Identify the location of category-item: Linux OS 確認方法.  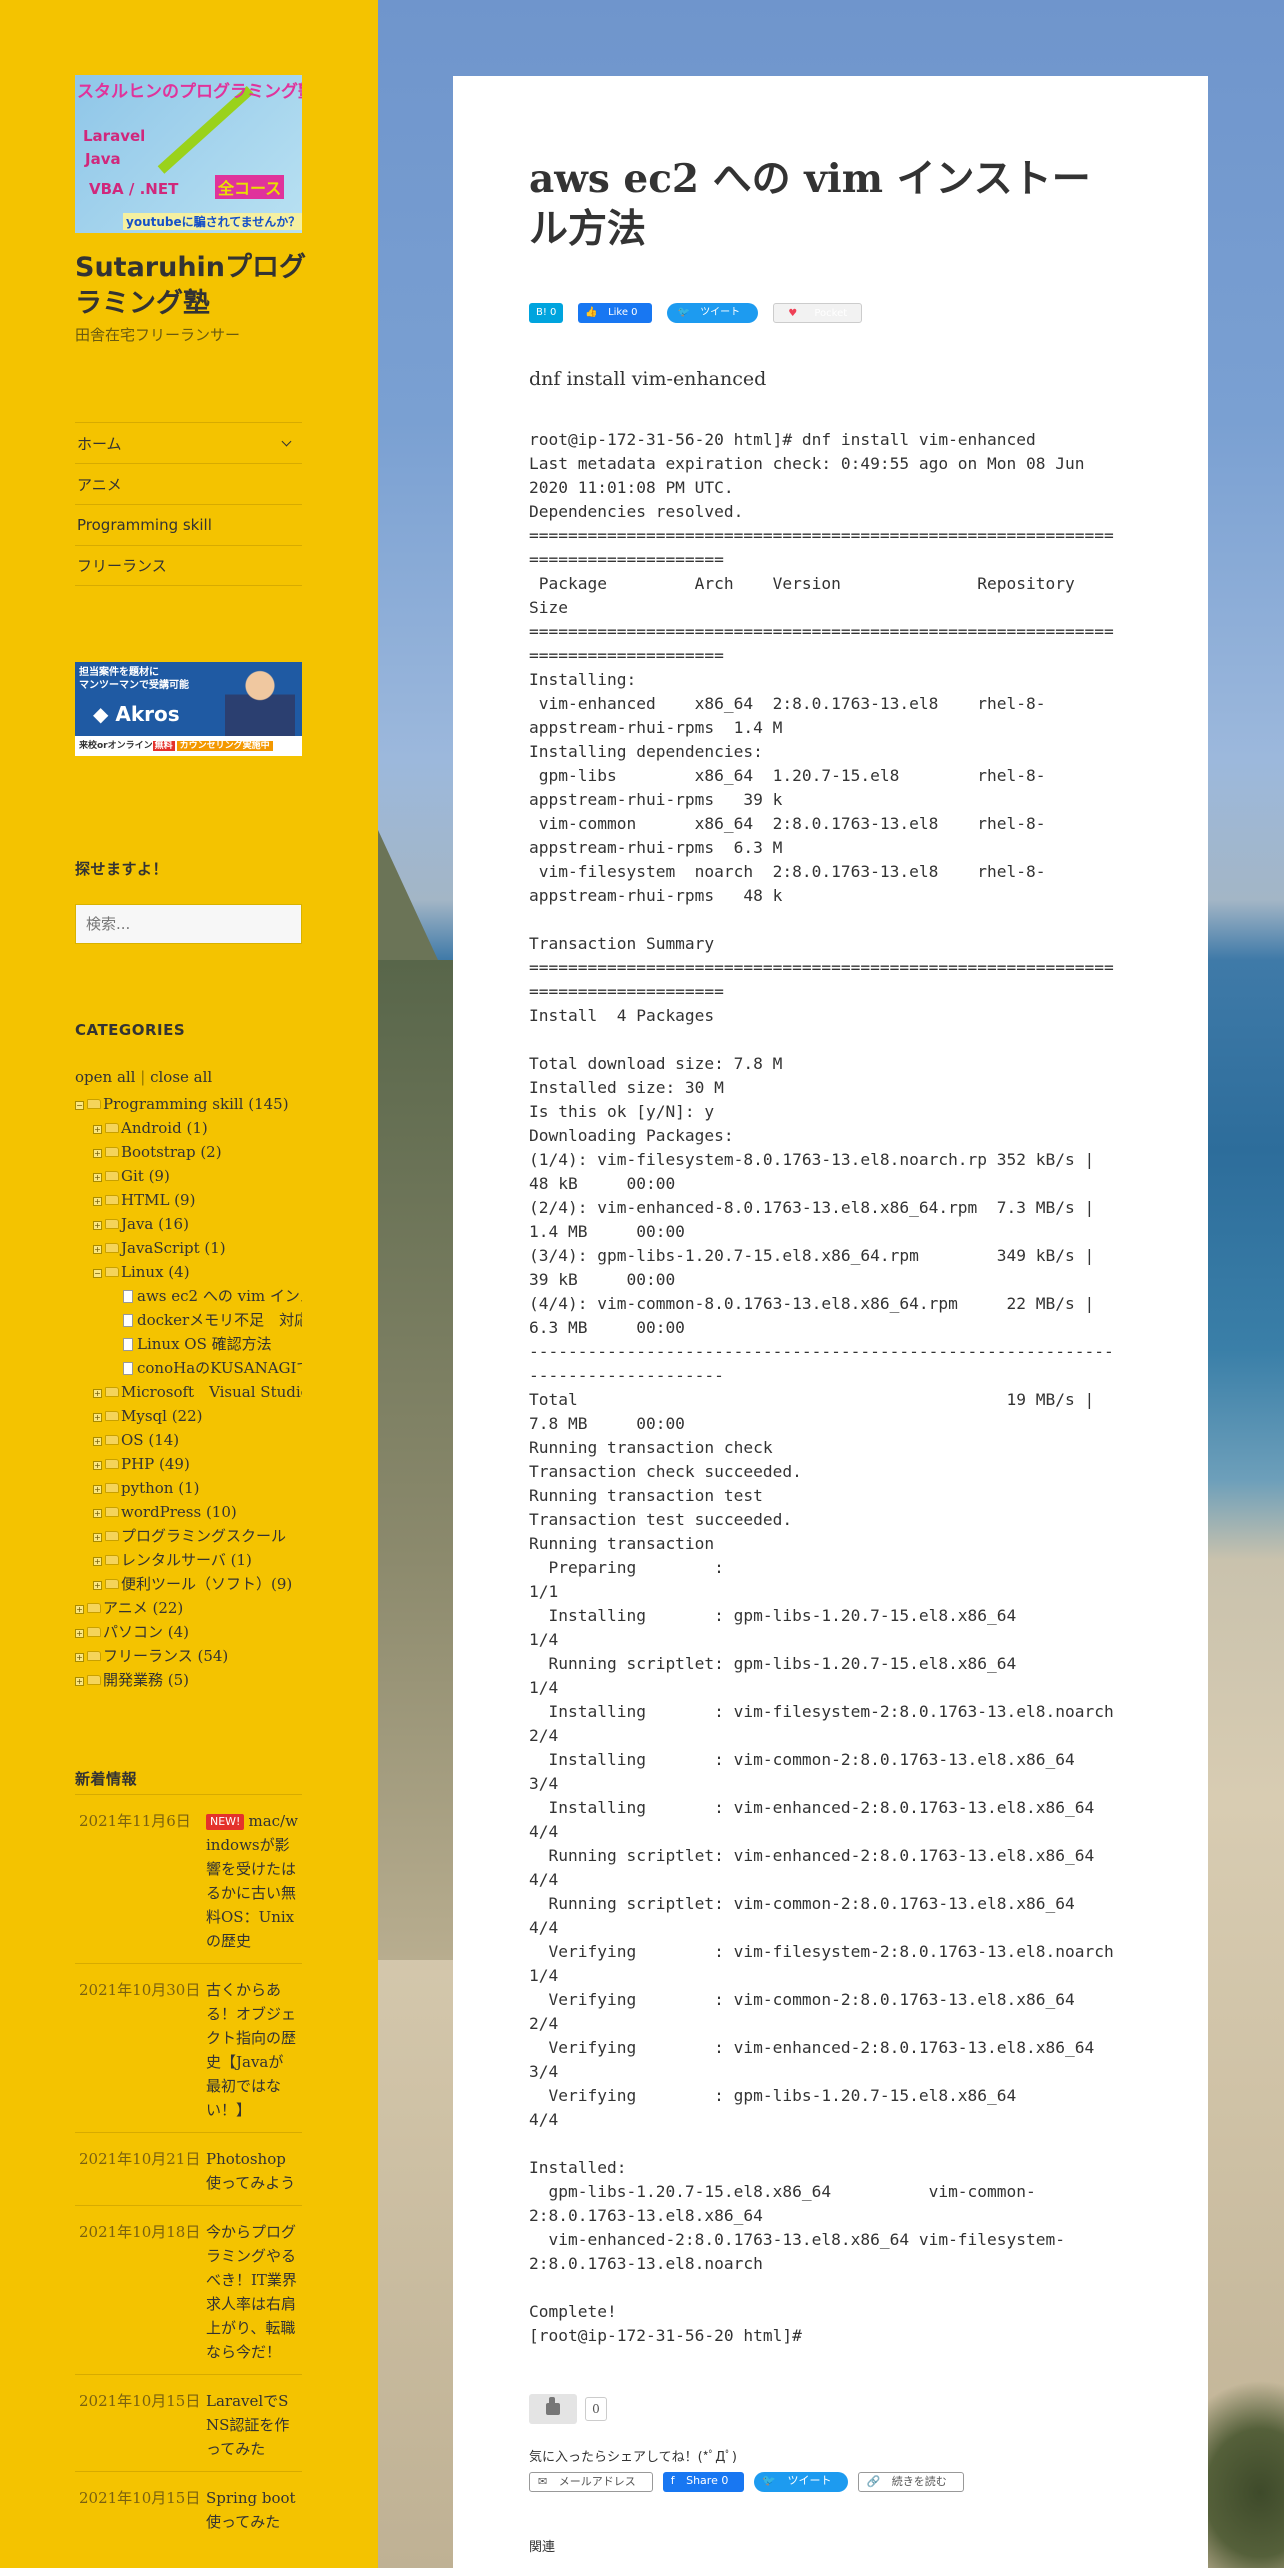
(188, 1344).